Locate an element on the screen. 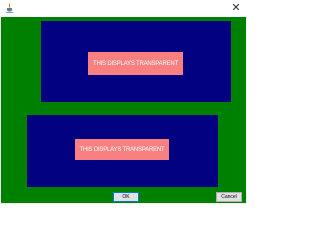 This screenshot has height=240, width=320. top-transparent-label: THIS DISPLAYS TRANSPARENT is located at coordinates (135, 63).